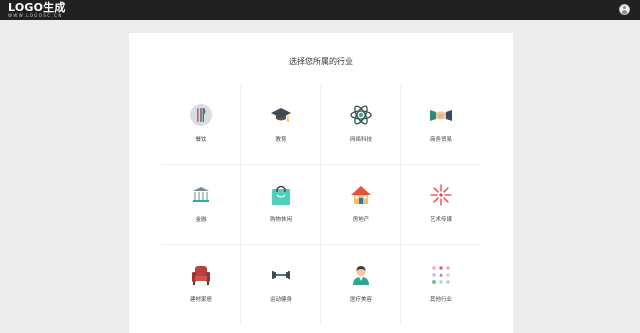 This screenshot has width=640, height=333. What do you see at coordinates (321, 61) in the screenshot?
I see `page-title: 选择您所属的行业` at bounding box center [321, 61].